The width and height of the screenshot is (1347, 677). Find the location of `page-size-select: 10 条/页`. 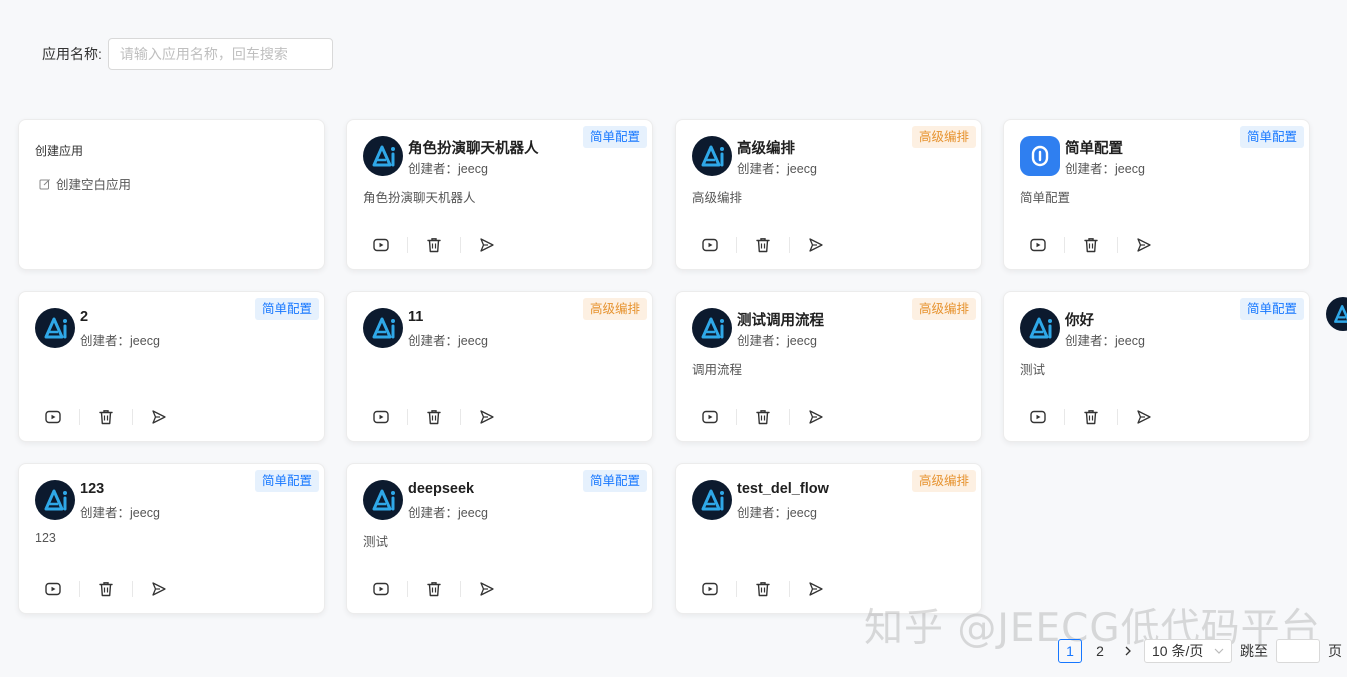

page-size-select: 10 条/页 is located at coordinates (1188, 651).